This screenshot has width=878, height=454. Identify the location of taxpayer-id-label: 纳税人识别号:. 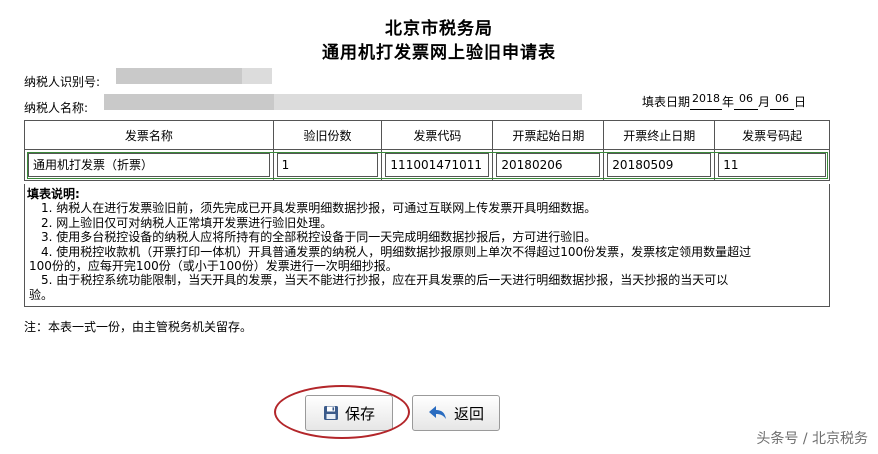
(62, 82).